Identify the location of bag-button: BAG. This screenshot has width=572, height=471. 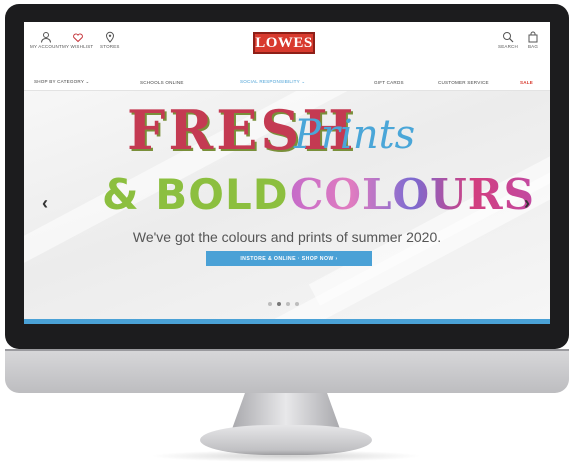
(533, 39).